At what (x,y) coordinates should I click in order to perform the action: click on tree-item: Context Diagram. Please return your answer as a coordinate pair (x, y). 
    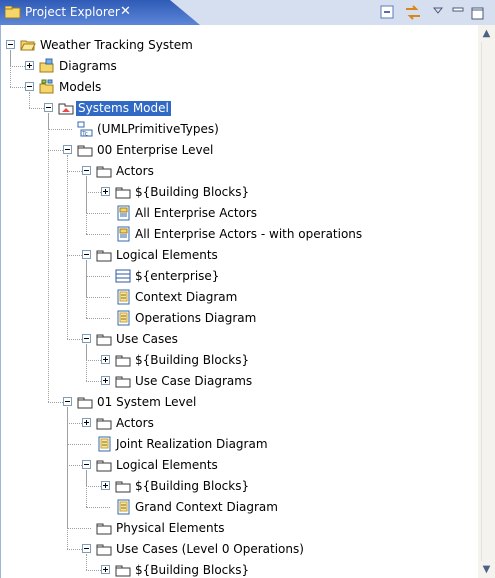
    Looking at the image, I should click on (239, 297).